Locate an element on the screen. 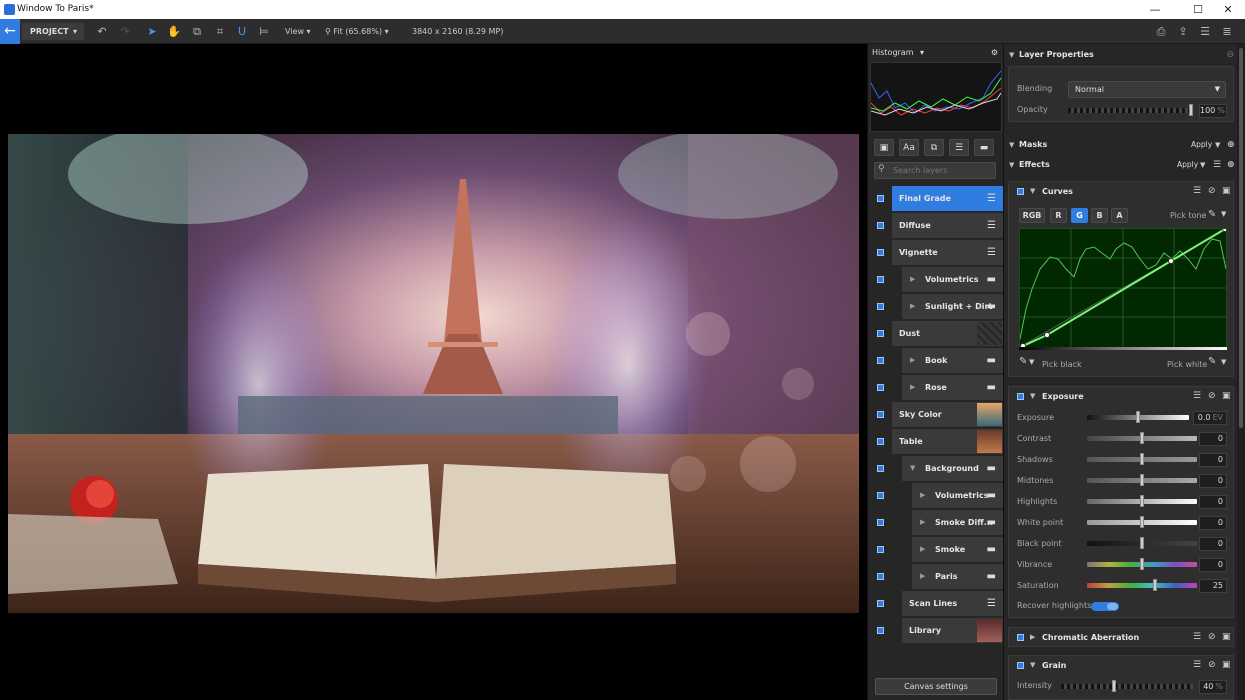 The image size is (1245, 700). masks-apply-button: Apply is located at coordinates (1201, 145).